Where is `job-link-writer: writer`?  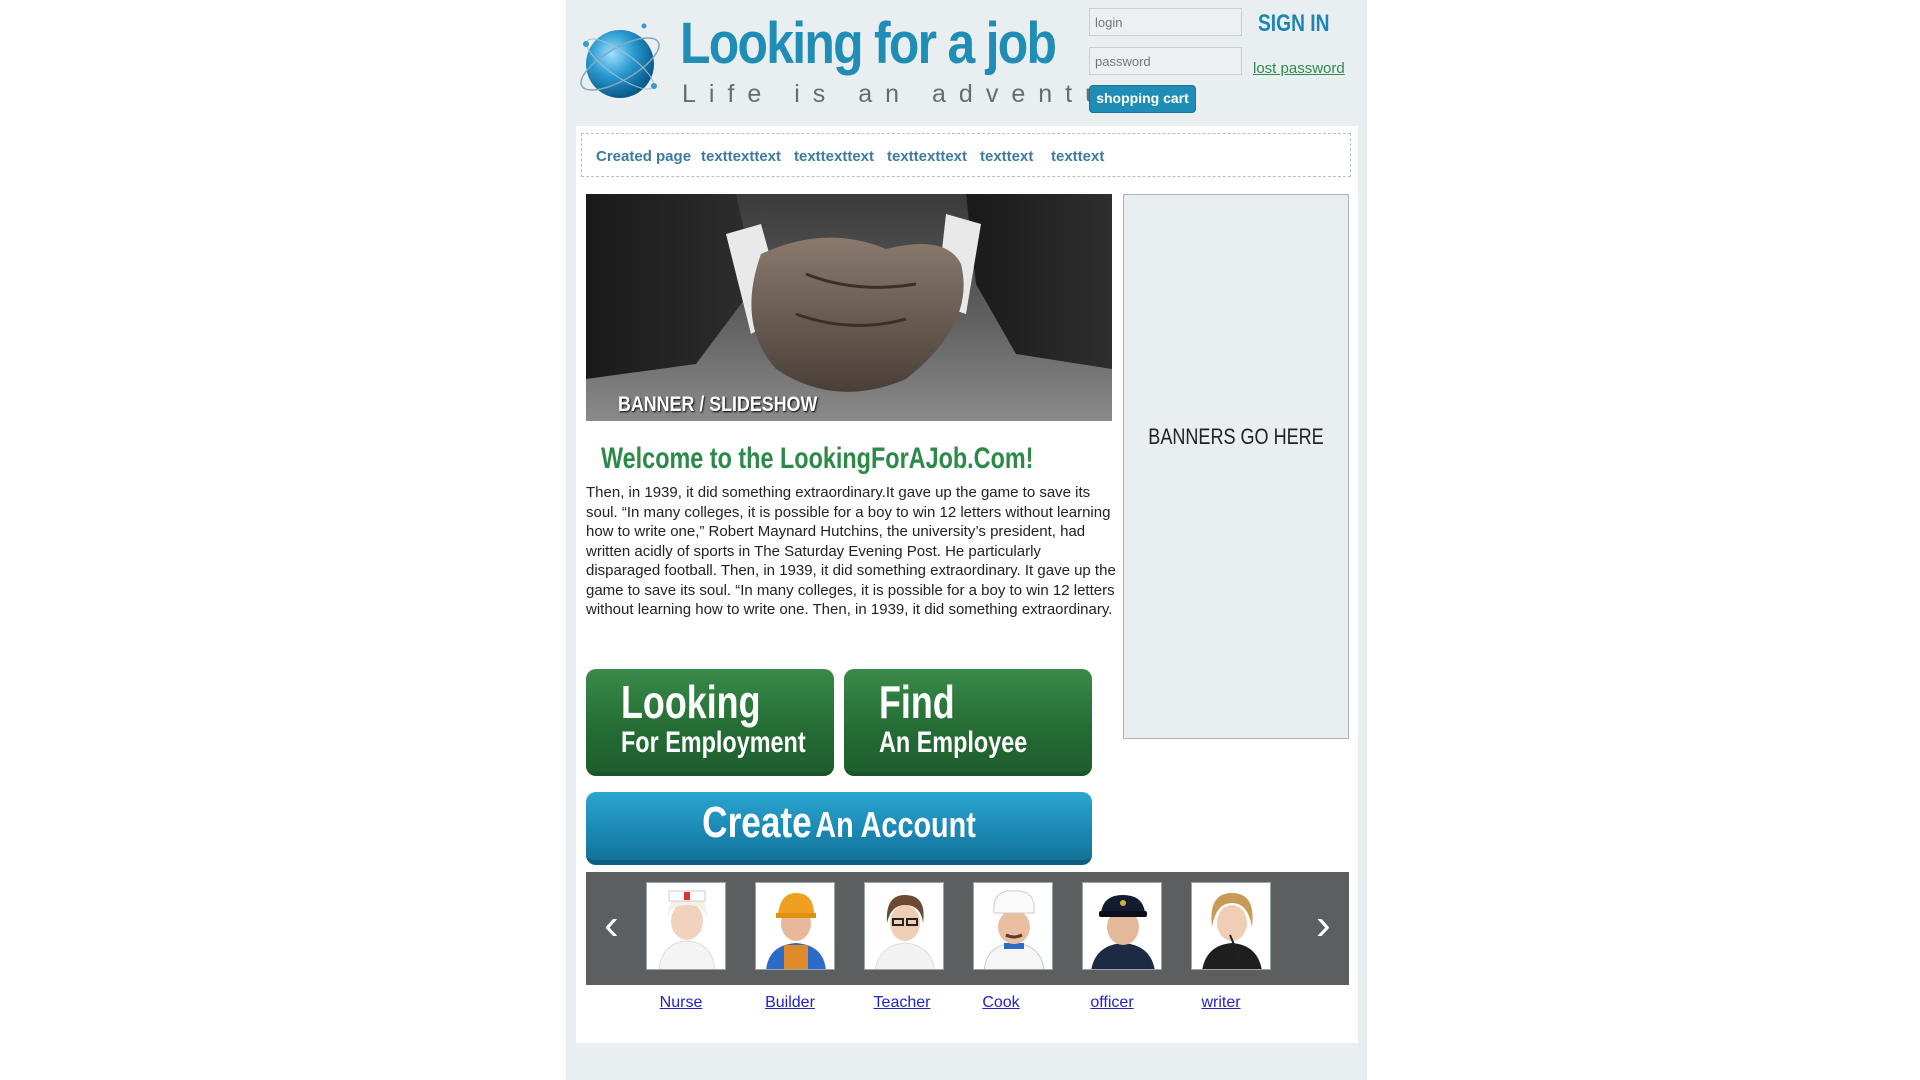
job-link-writer: writer is located at coordinates (1220, 1003).